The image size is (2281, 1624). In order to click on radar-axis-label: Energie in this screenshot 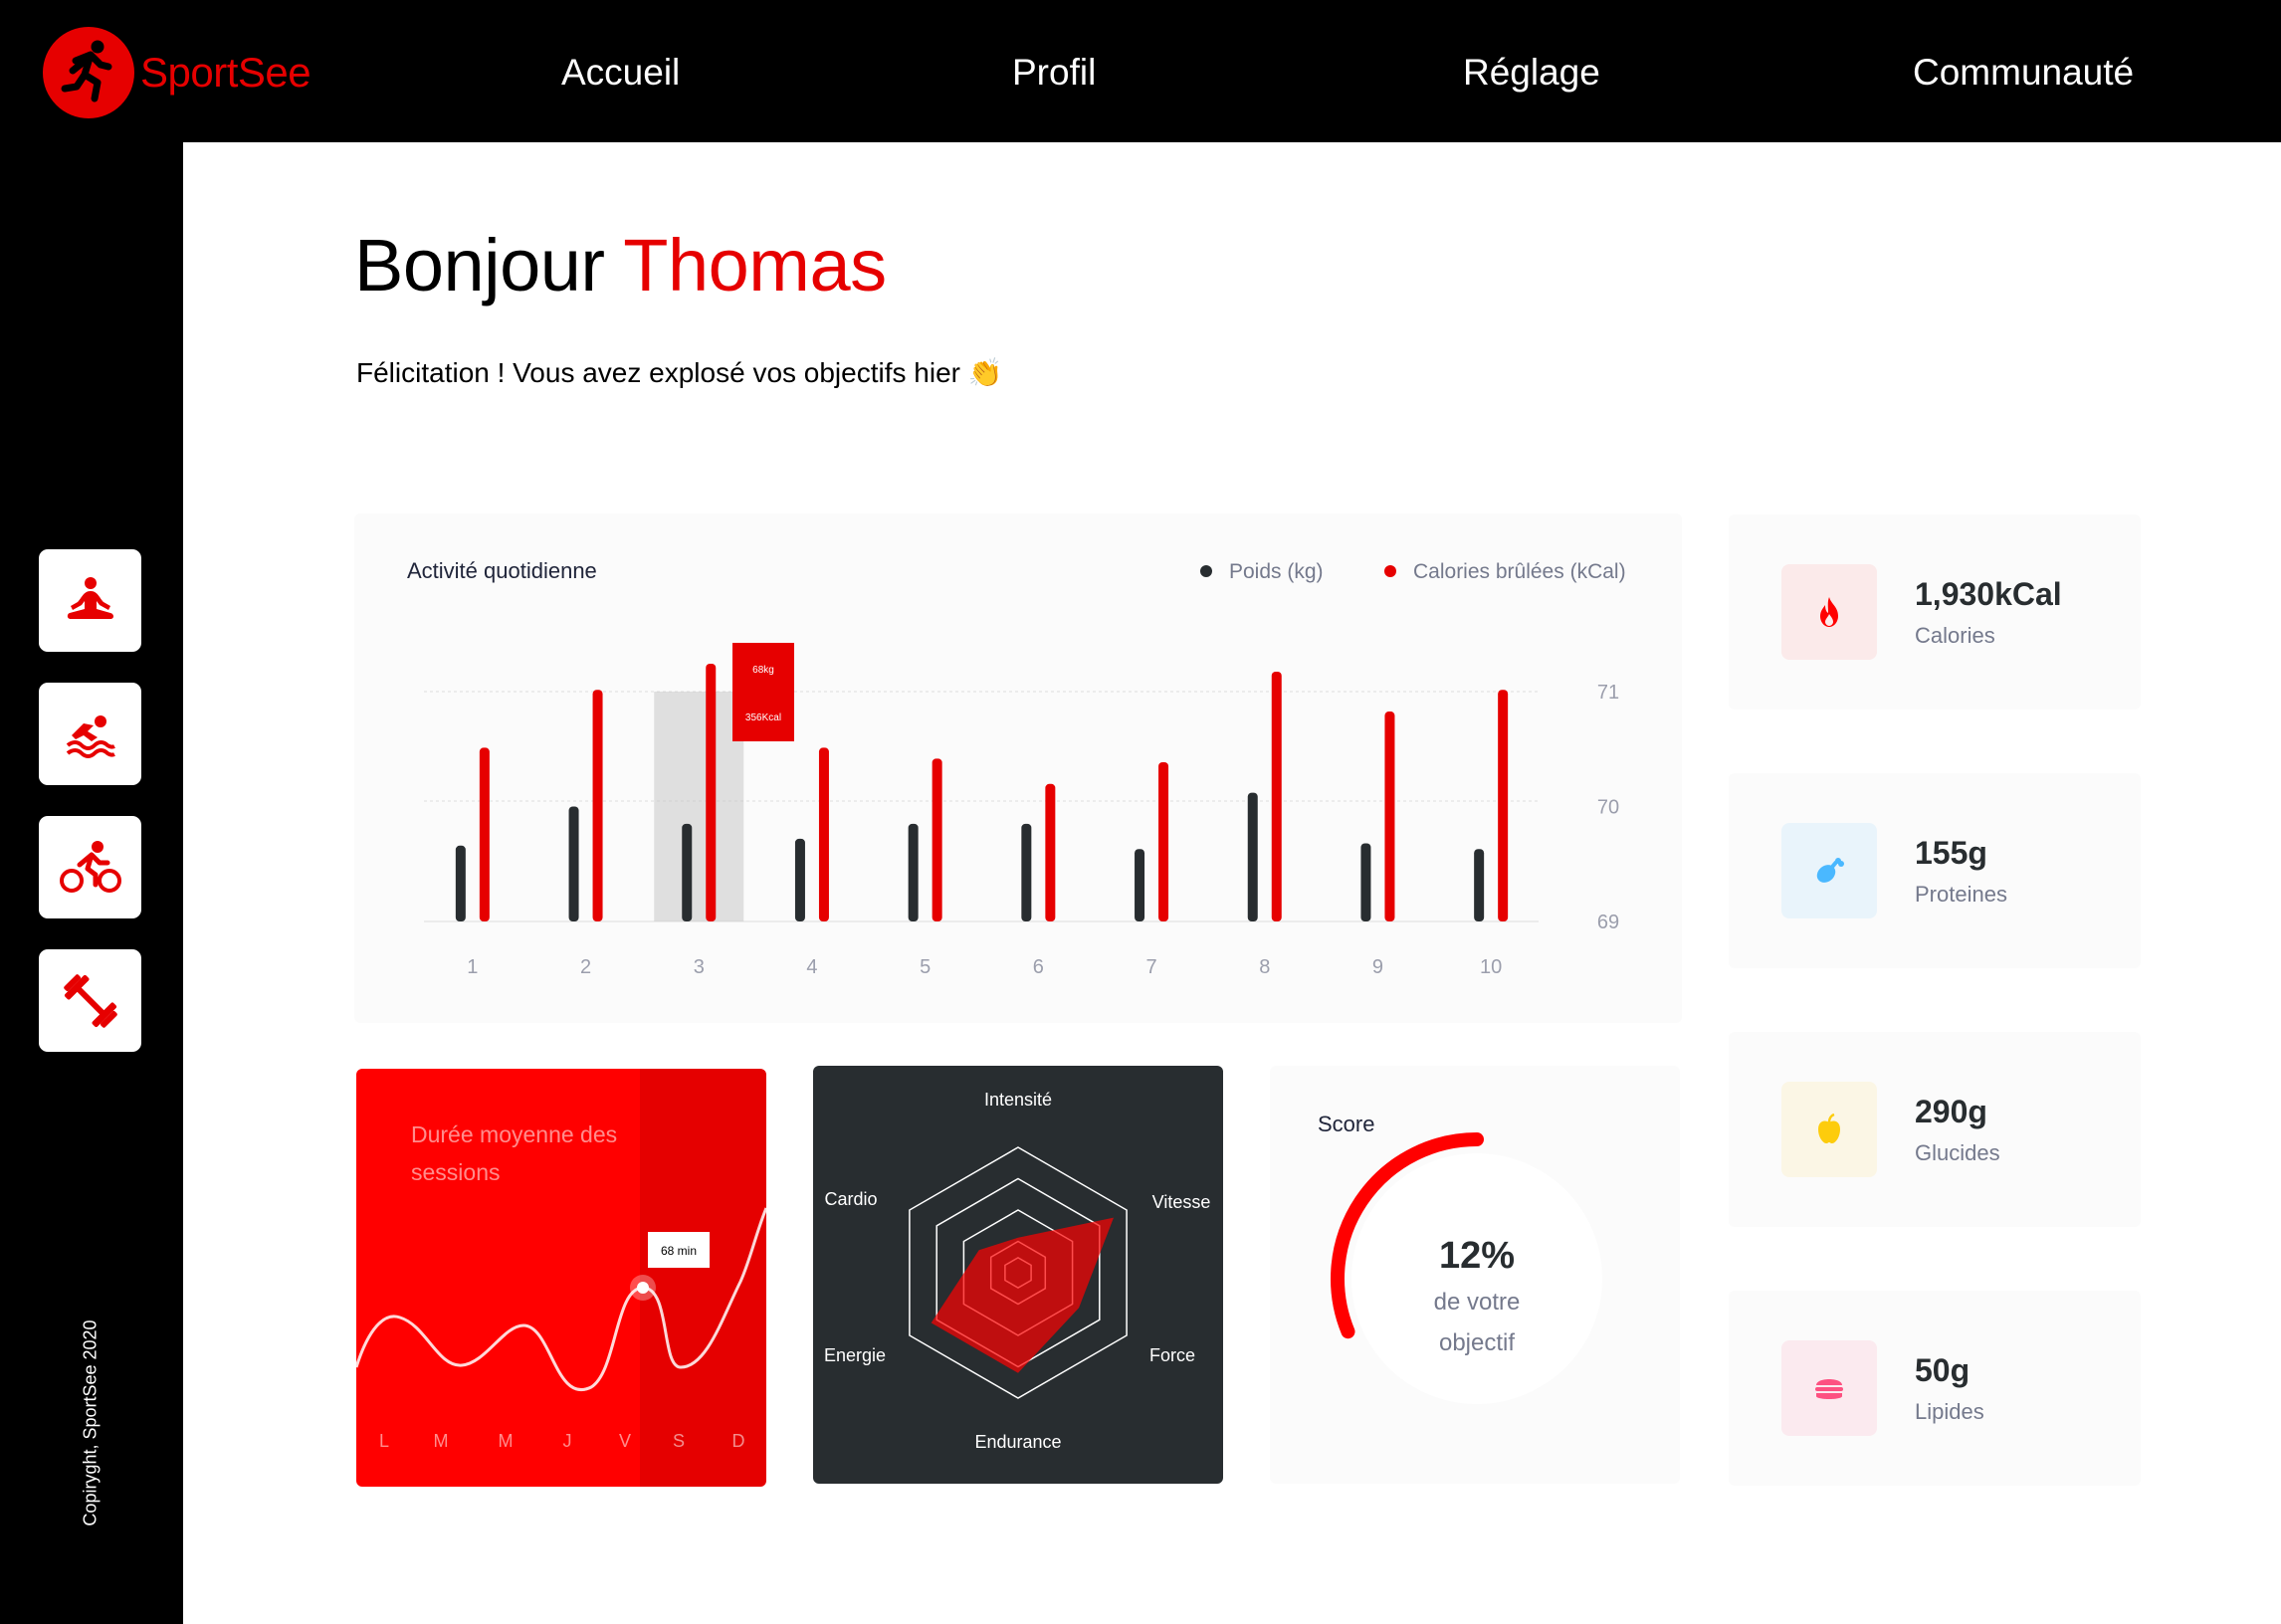, I will do `click(855, 1355)`.